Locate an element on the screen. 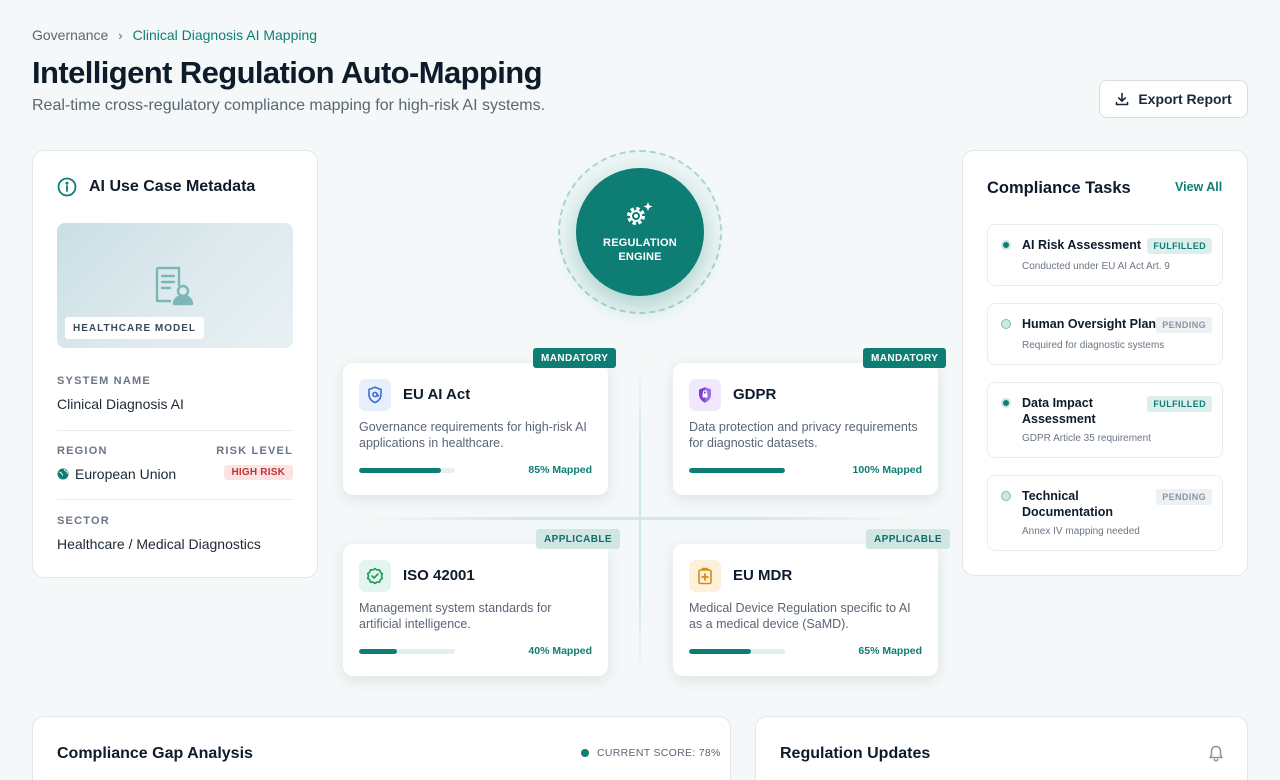  high-risk-badge: HIGH RISK is located at coordinates (258, 472).